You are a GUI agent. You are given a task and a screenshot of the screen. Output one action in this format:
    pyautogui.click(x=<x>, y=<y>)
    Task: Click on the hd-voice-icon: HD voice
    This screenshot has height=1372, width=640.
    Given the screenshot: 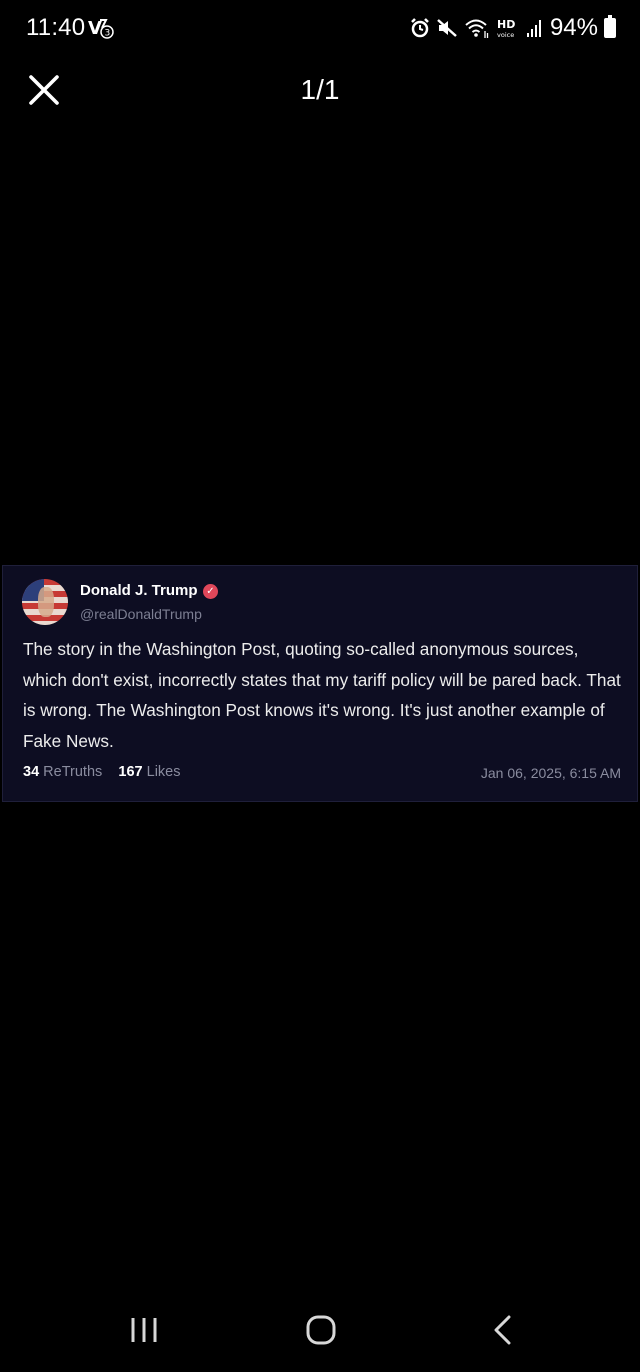 What is the action you would take?
    pyautogui.click(x=506, y=28)
    